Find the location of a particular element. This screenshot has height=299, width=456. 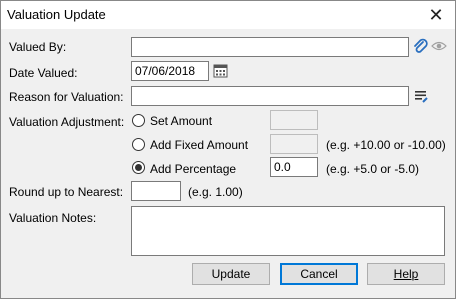

add-percentage-label: Add Percentage is located at coordinates (193, 169).